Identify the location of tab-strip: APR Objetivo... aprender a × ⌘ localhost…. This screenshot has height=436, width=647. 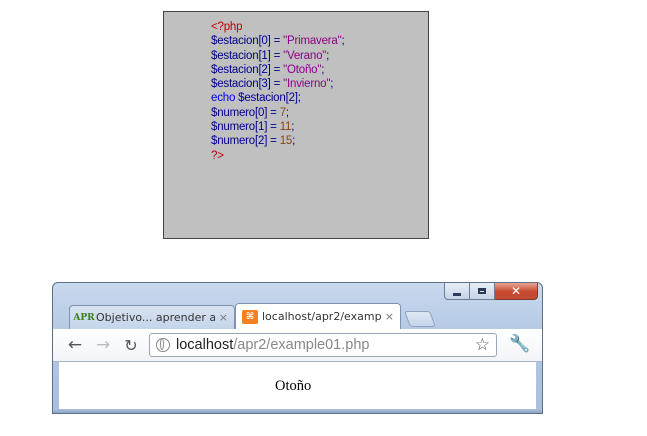
(300, 315).